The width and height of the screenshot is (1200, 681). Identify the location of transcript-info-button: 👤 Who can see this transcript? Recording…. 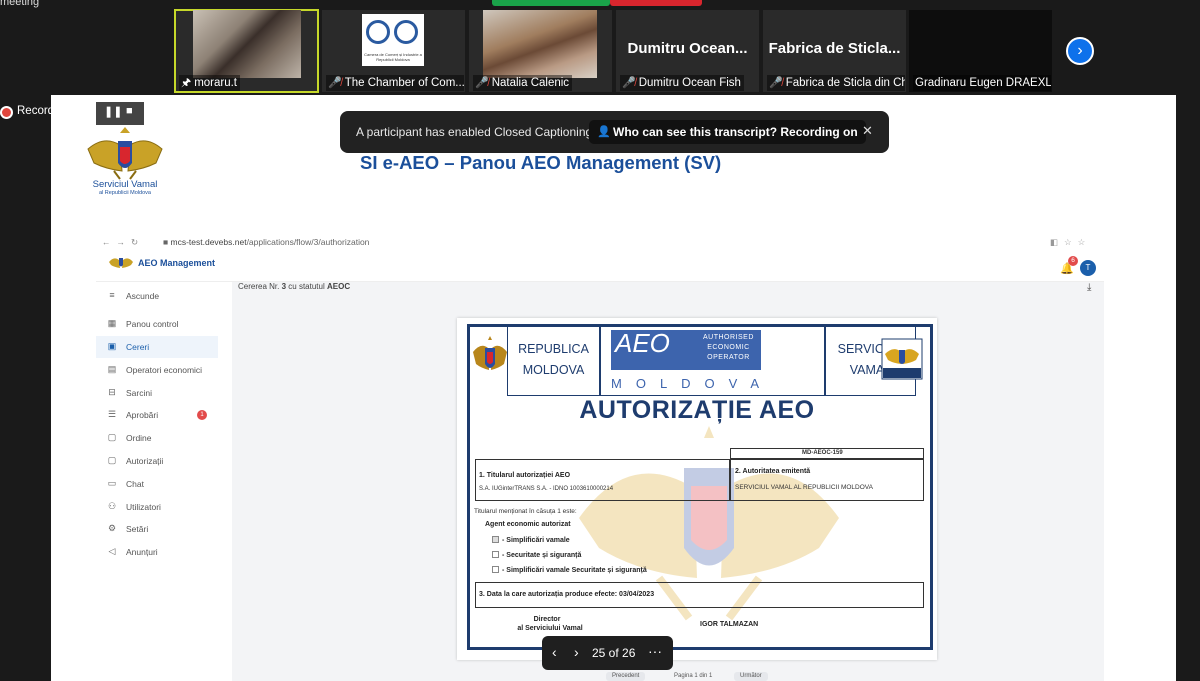
(727, 132).